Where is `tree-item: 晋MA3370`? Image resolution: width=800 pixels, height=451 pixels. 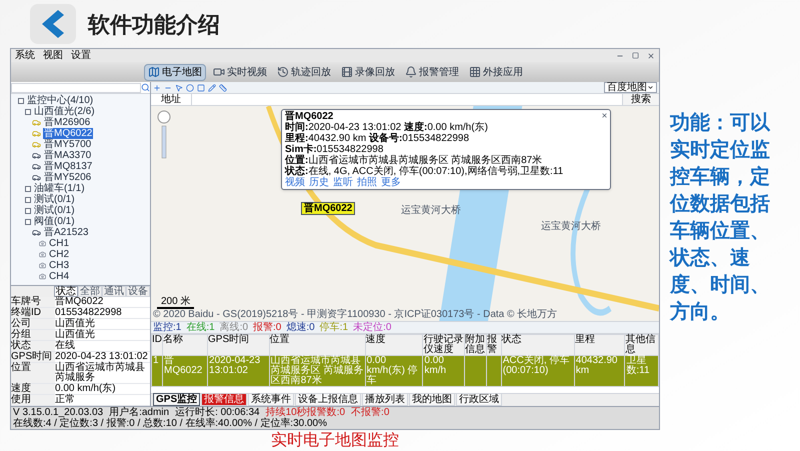
tree-item: 晋MA3370 is located at coordinates (67, 155).